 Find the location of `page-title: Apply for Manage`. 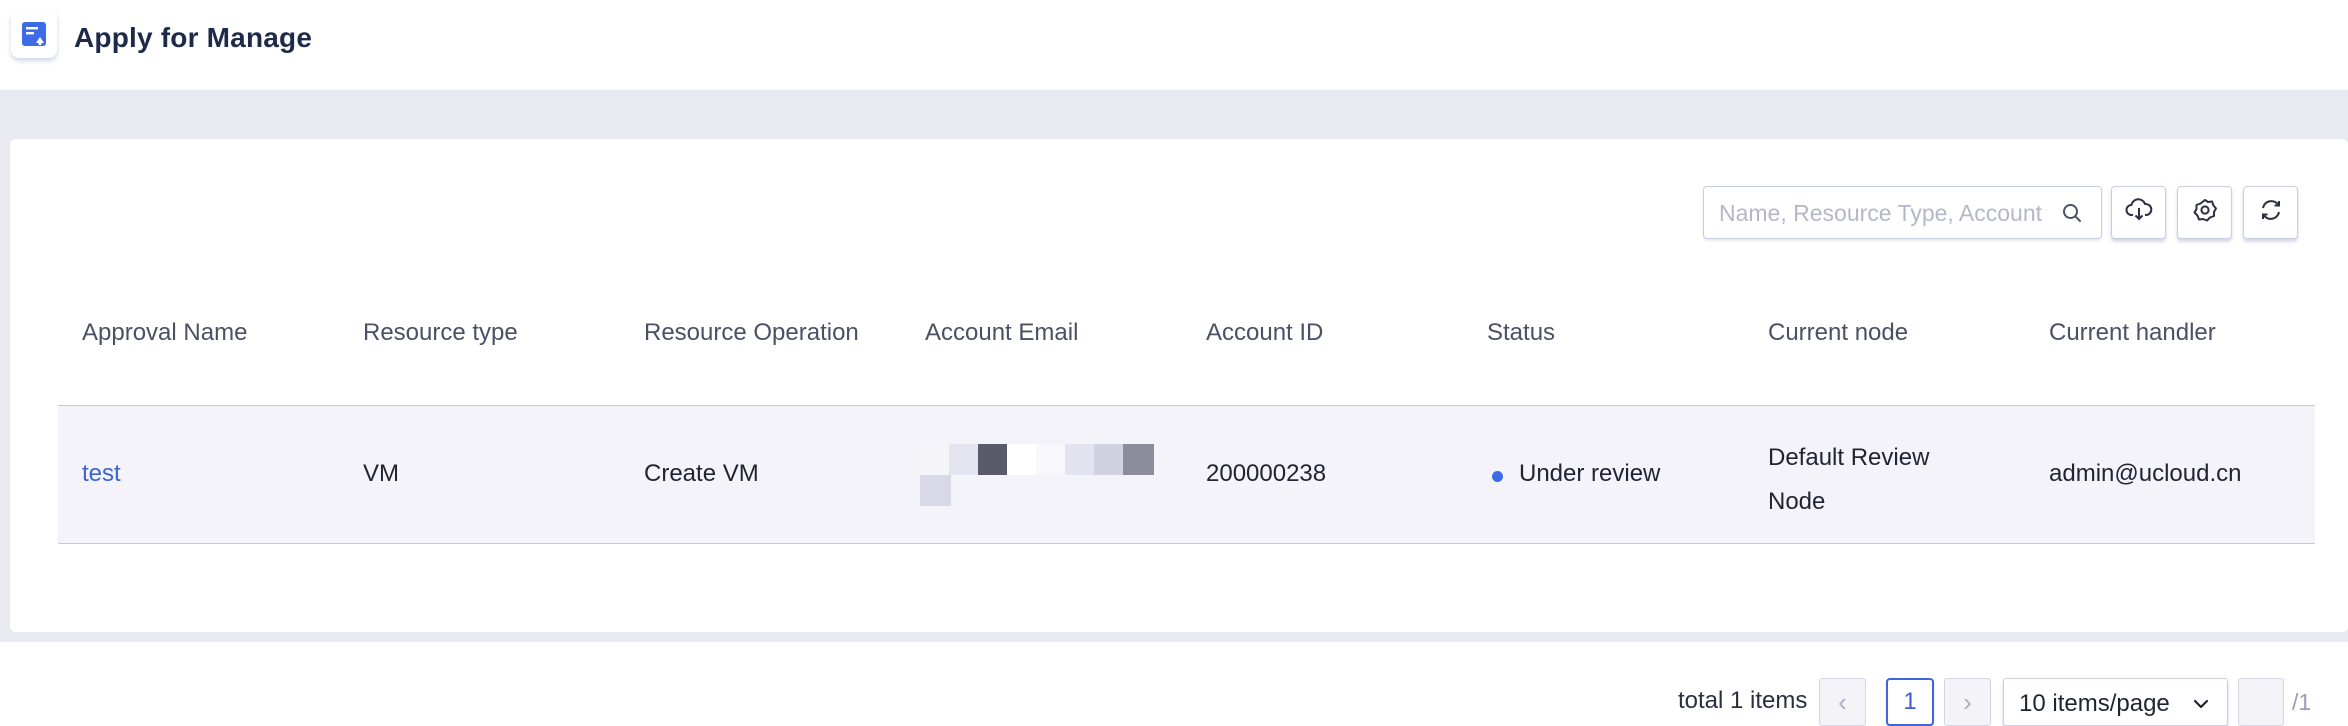

page-title: Apply for Manage is located at coordinates (193, 37).